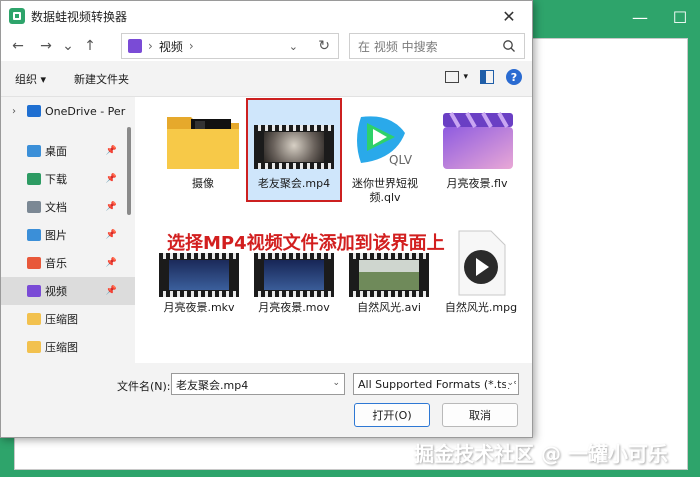 The width and height of the screenshot is (700, 477). What do you see at coordinates (258, 384) in the screenshot?
I see `filename-field: 老友聚会.mp4 ⌄` at bounding box center [258, 384].